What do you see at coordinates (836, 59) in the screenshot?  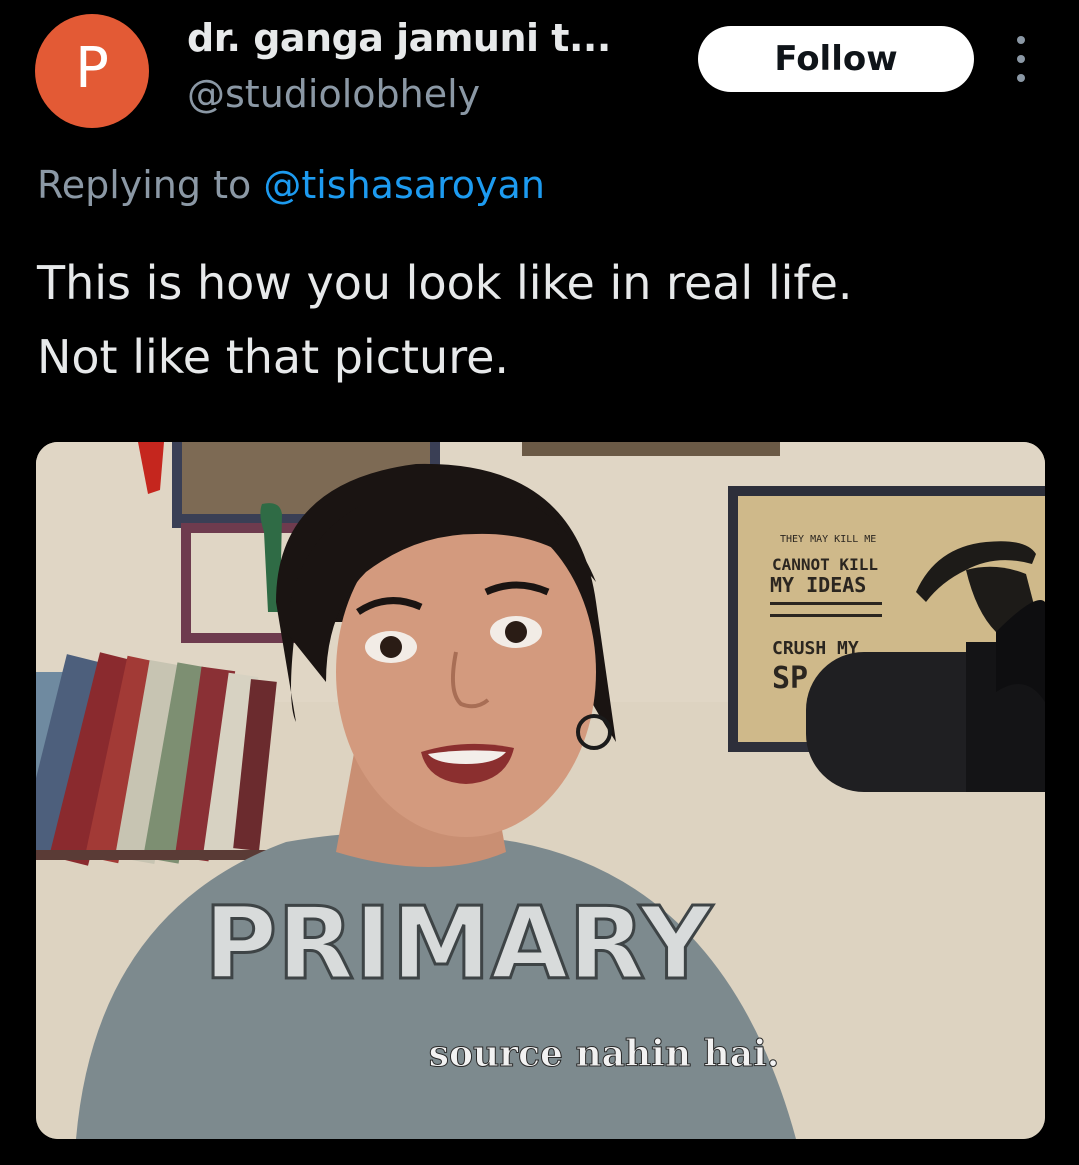 I see `follow-button: Follow` at bounding box center [836, 59].